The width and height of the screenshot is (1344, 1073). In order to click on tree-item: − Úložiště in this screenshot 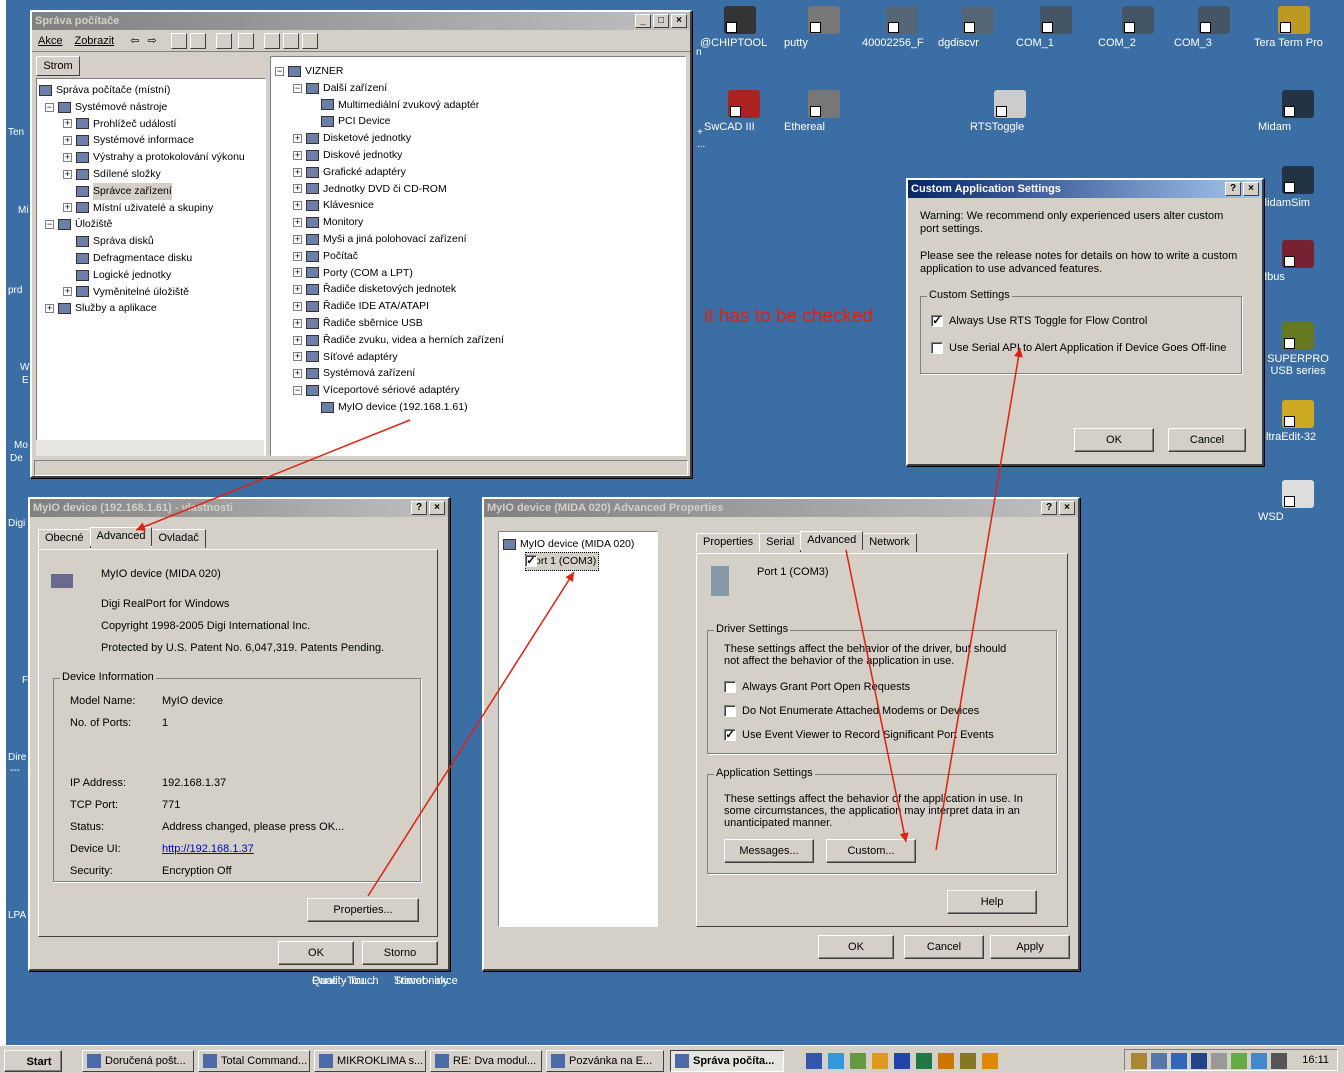, I will do `click(151, 224)`.